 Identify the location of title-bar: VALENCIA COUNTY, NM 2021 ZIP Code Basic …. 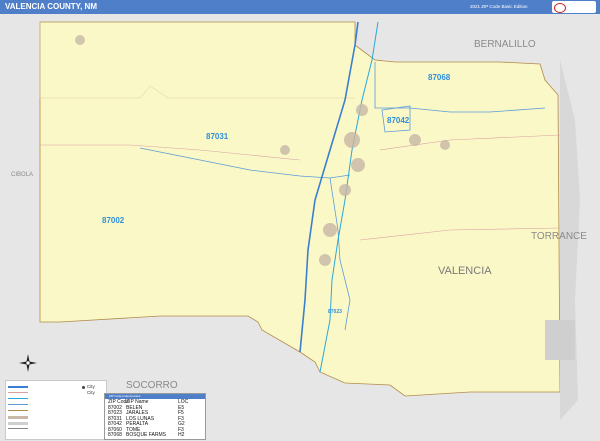
(300, 7).